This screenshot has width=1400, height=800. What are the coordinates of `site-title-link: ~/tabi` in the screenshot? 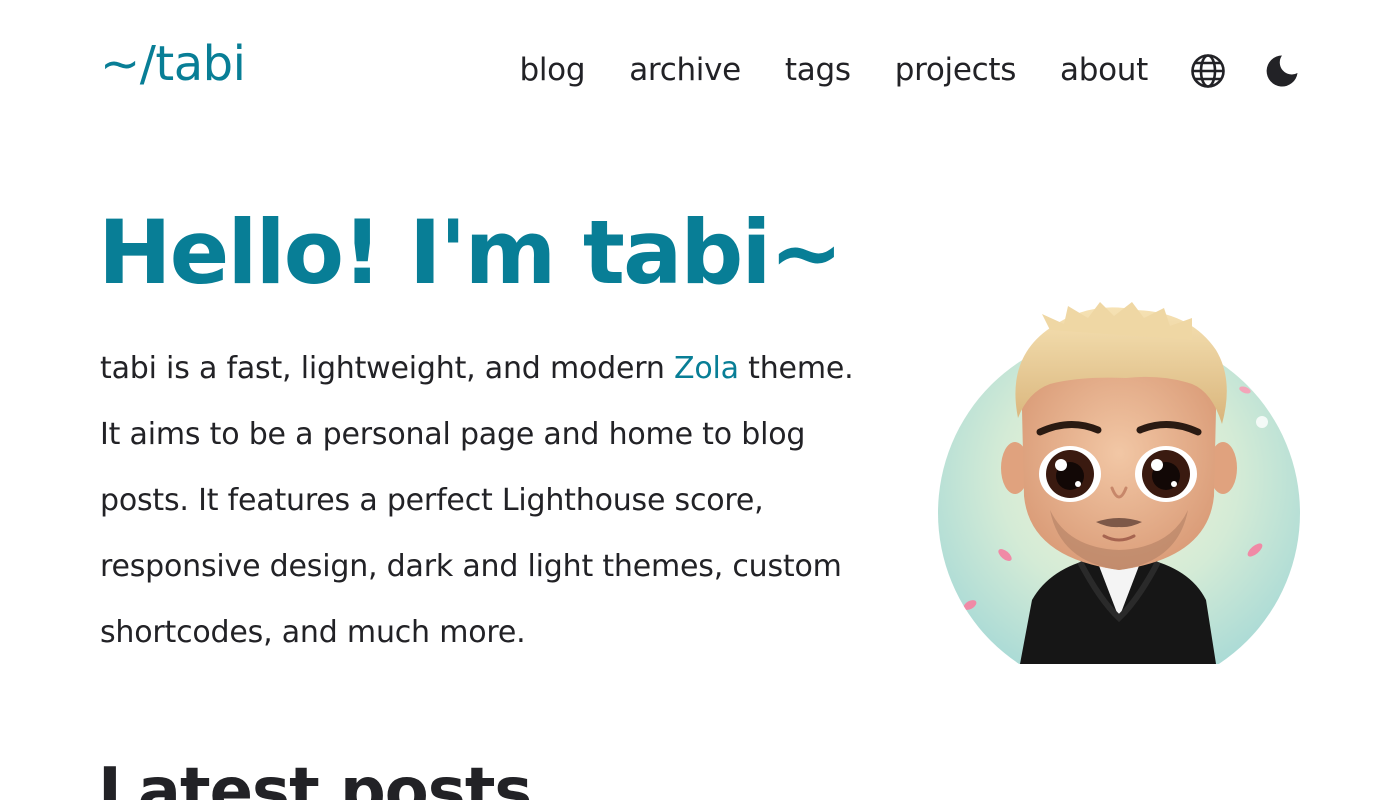 It's located at (173, 65).